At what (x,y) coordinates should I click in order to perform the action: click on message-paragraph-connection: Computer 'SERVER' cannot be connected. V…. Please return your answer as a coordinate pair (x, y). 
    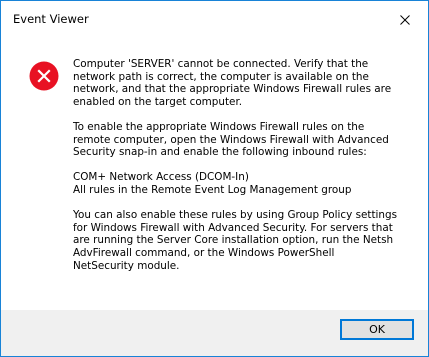
    Looking at the image, I should click on (232, 83).